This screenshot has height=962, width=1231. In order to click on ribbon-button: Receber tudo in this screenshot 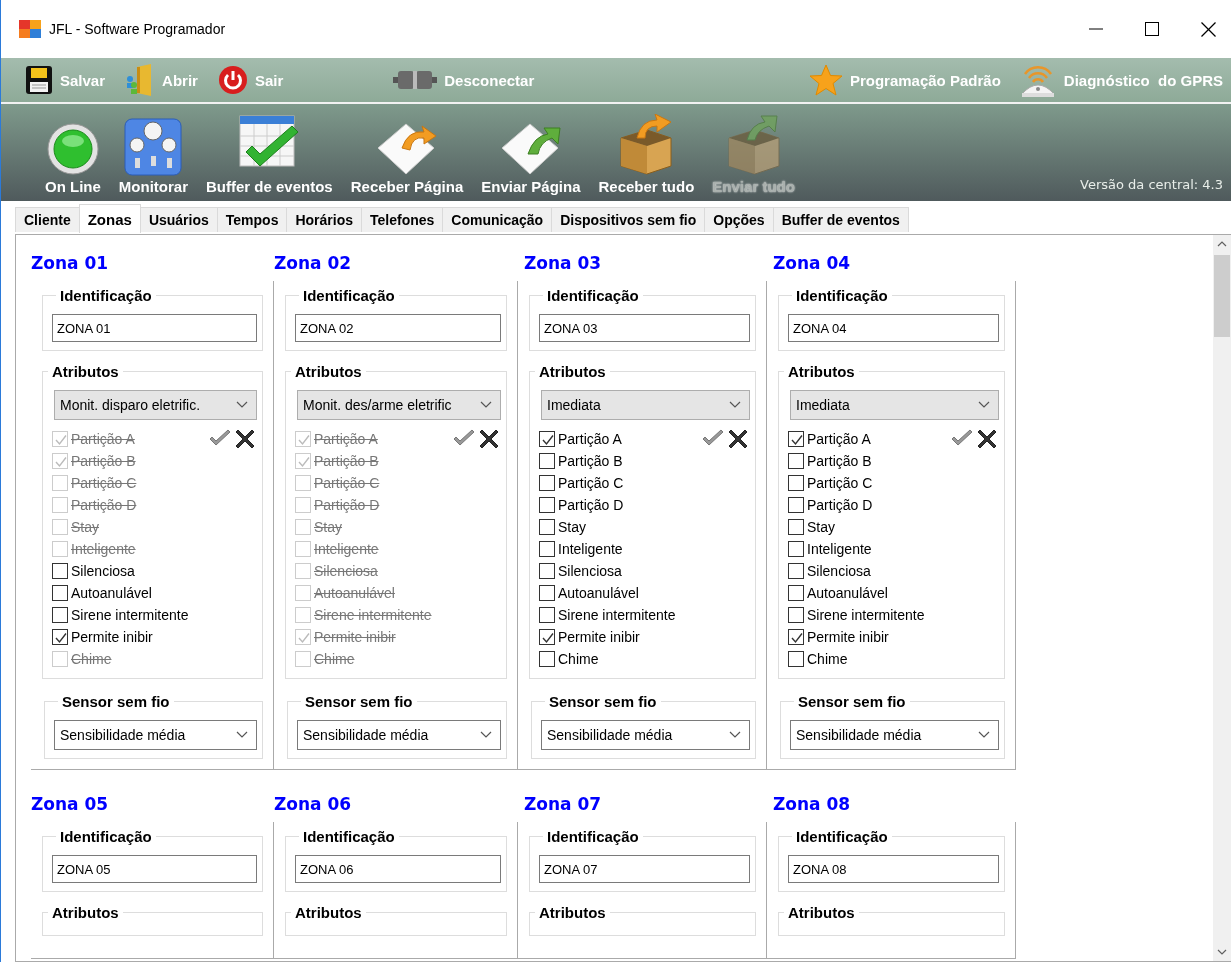, I will do `click(646, 154)`.